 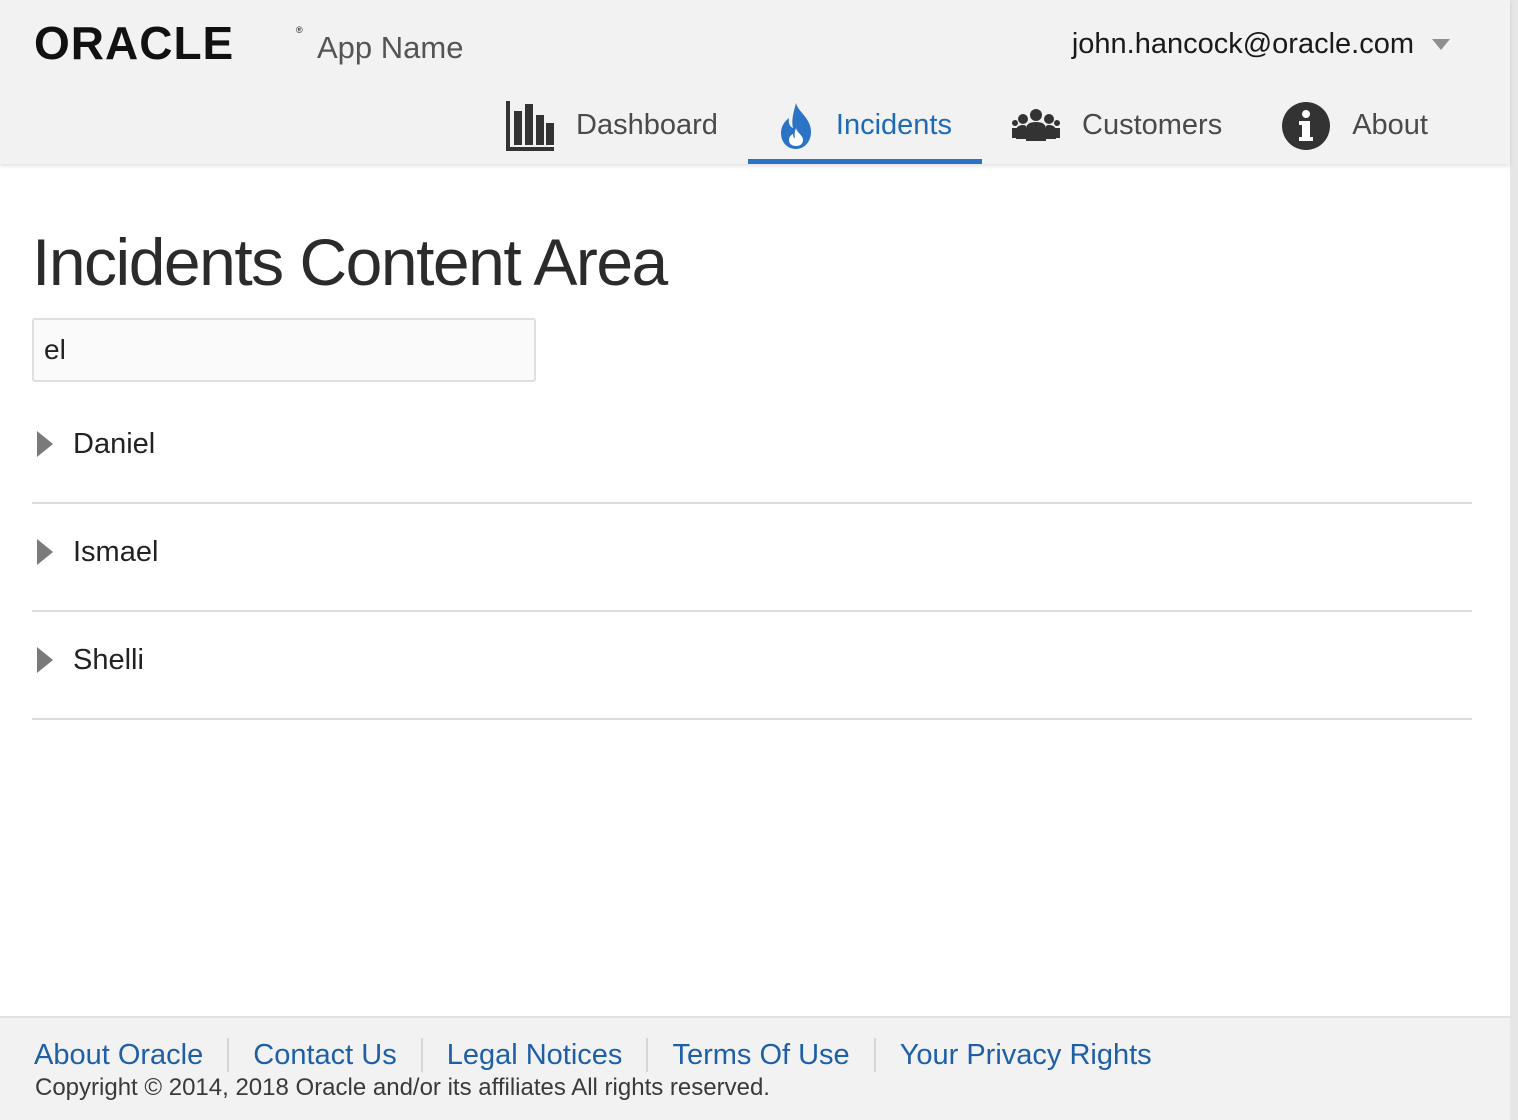 I want to click on info-icon, so click(x=1306, y=125).